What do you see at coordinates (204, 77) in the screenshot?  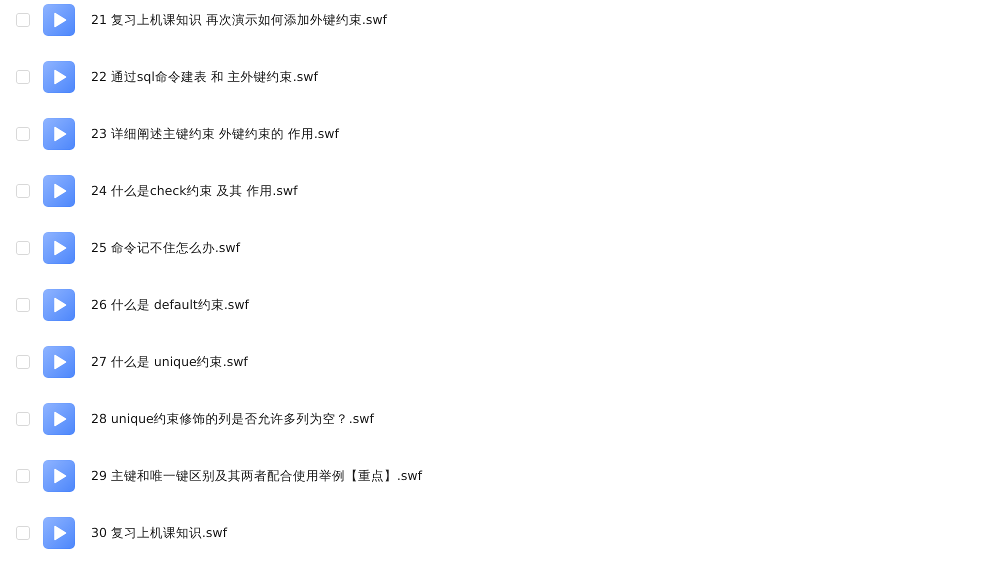 I see `file-name: 22 通过sql命令建表 和 主外键约束.swf` at bounding box center [204, 77].